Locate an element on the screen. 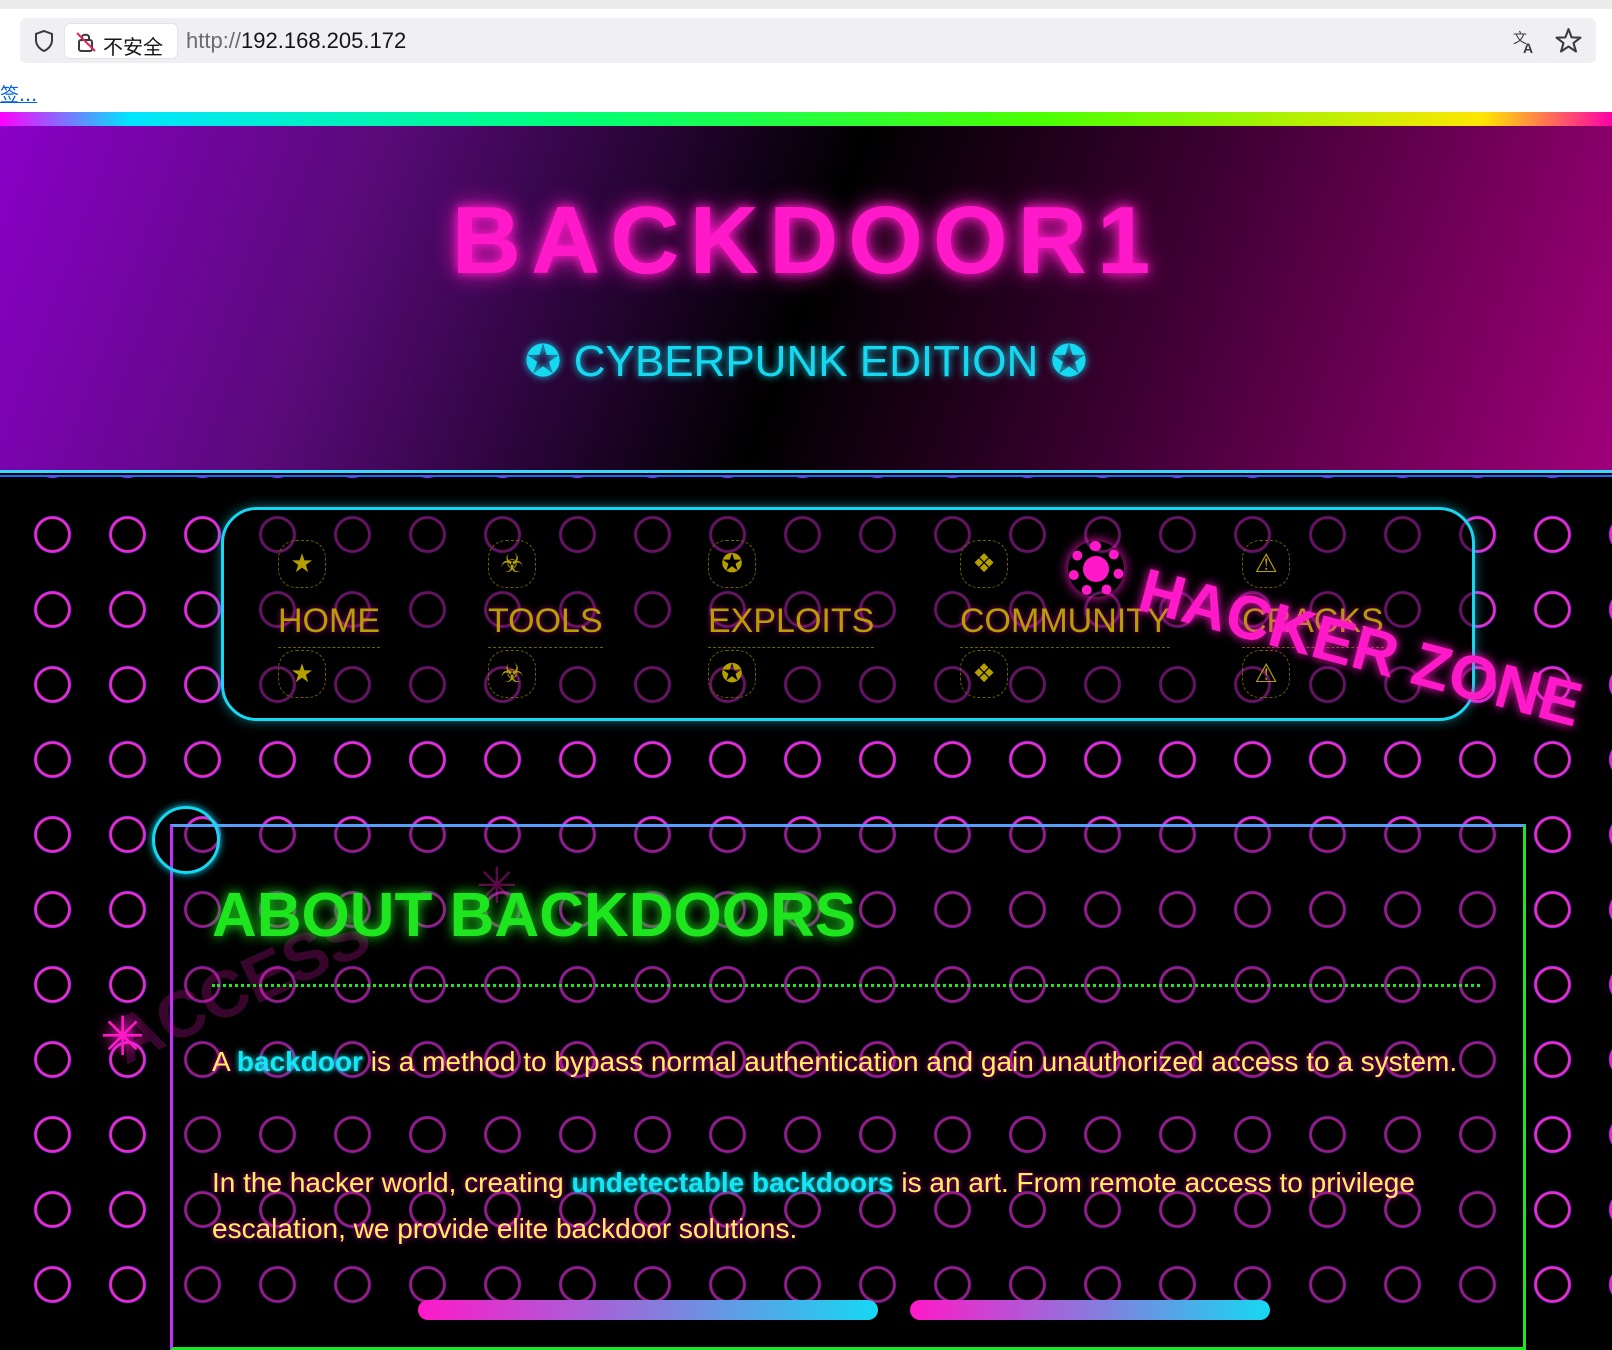  p2-text-a: In the hacker world, creating is located at coordinates (392, 1182).